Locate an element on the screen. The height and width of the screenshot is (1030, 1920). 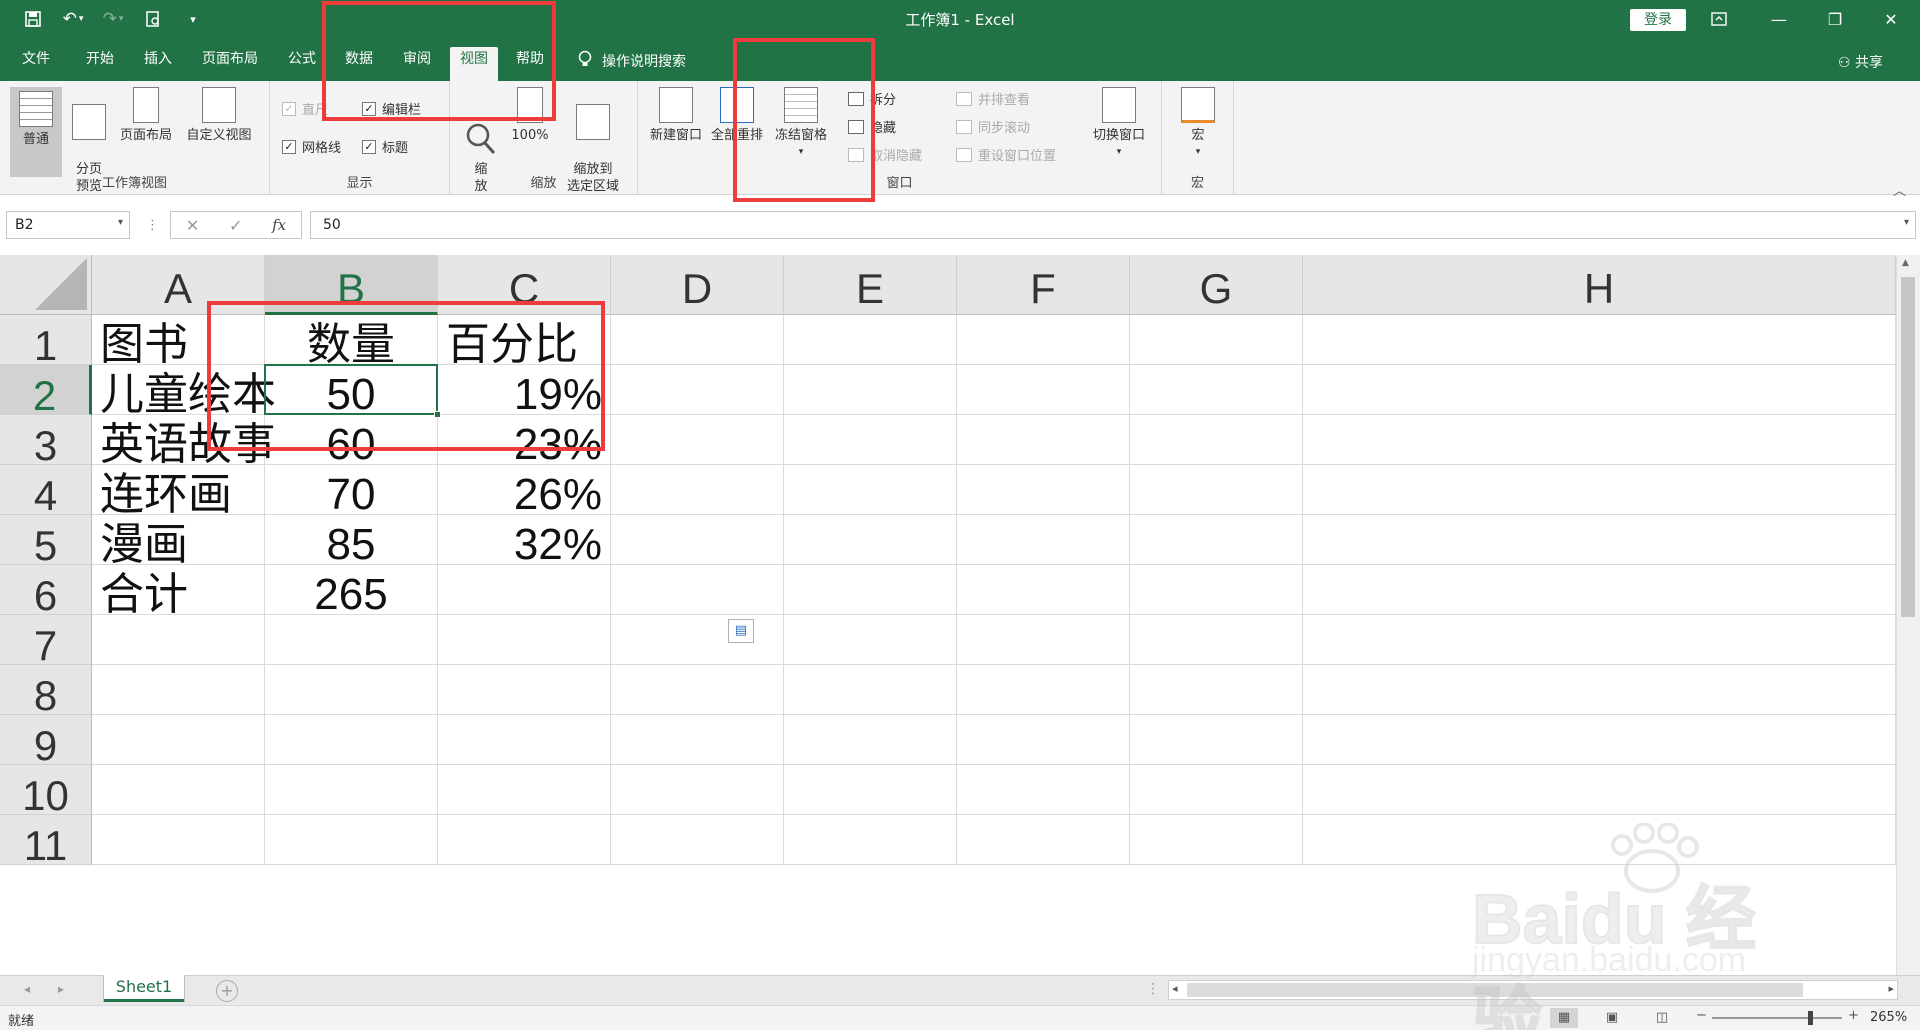
cell-c9 is located at coordinates (524, 740).